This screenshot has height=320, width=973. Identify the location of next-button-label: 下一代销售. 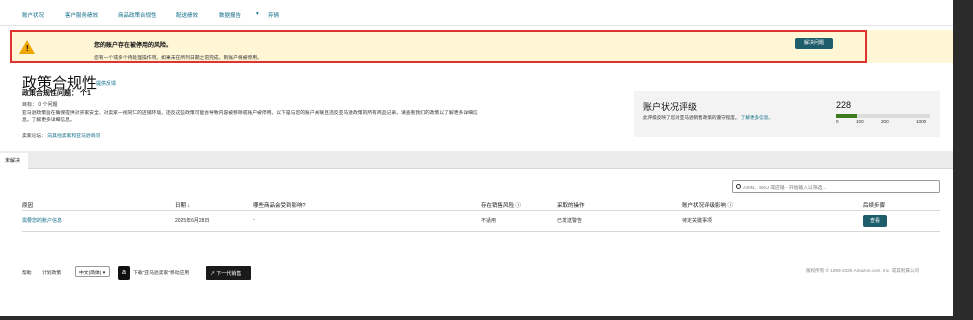
(229, 274).